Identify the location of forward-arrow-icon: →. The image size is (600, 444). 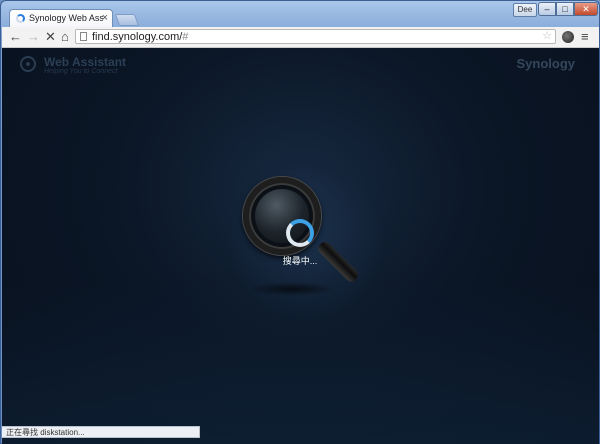
(33, 37).